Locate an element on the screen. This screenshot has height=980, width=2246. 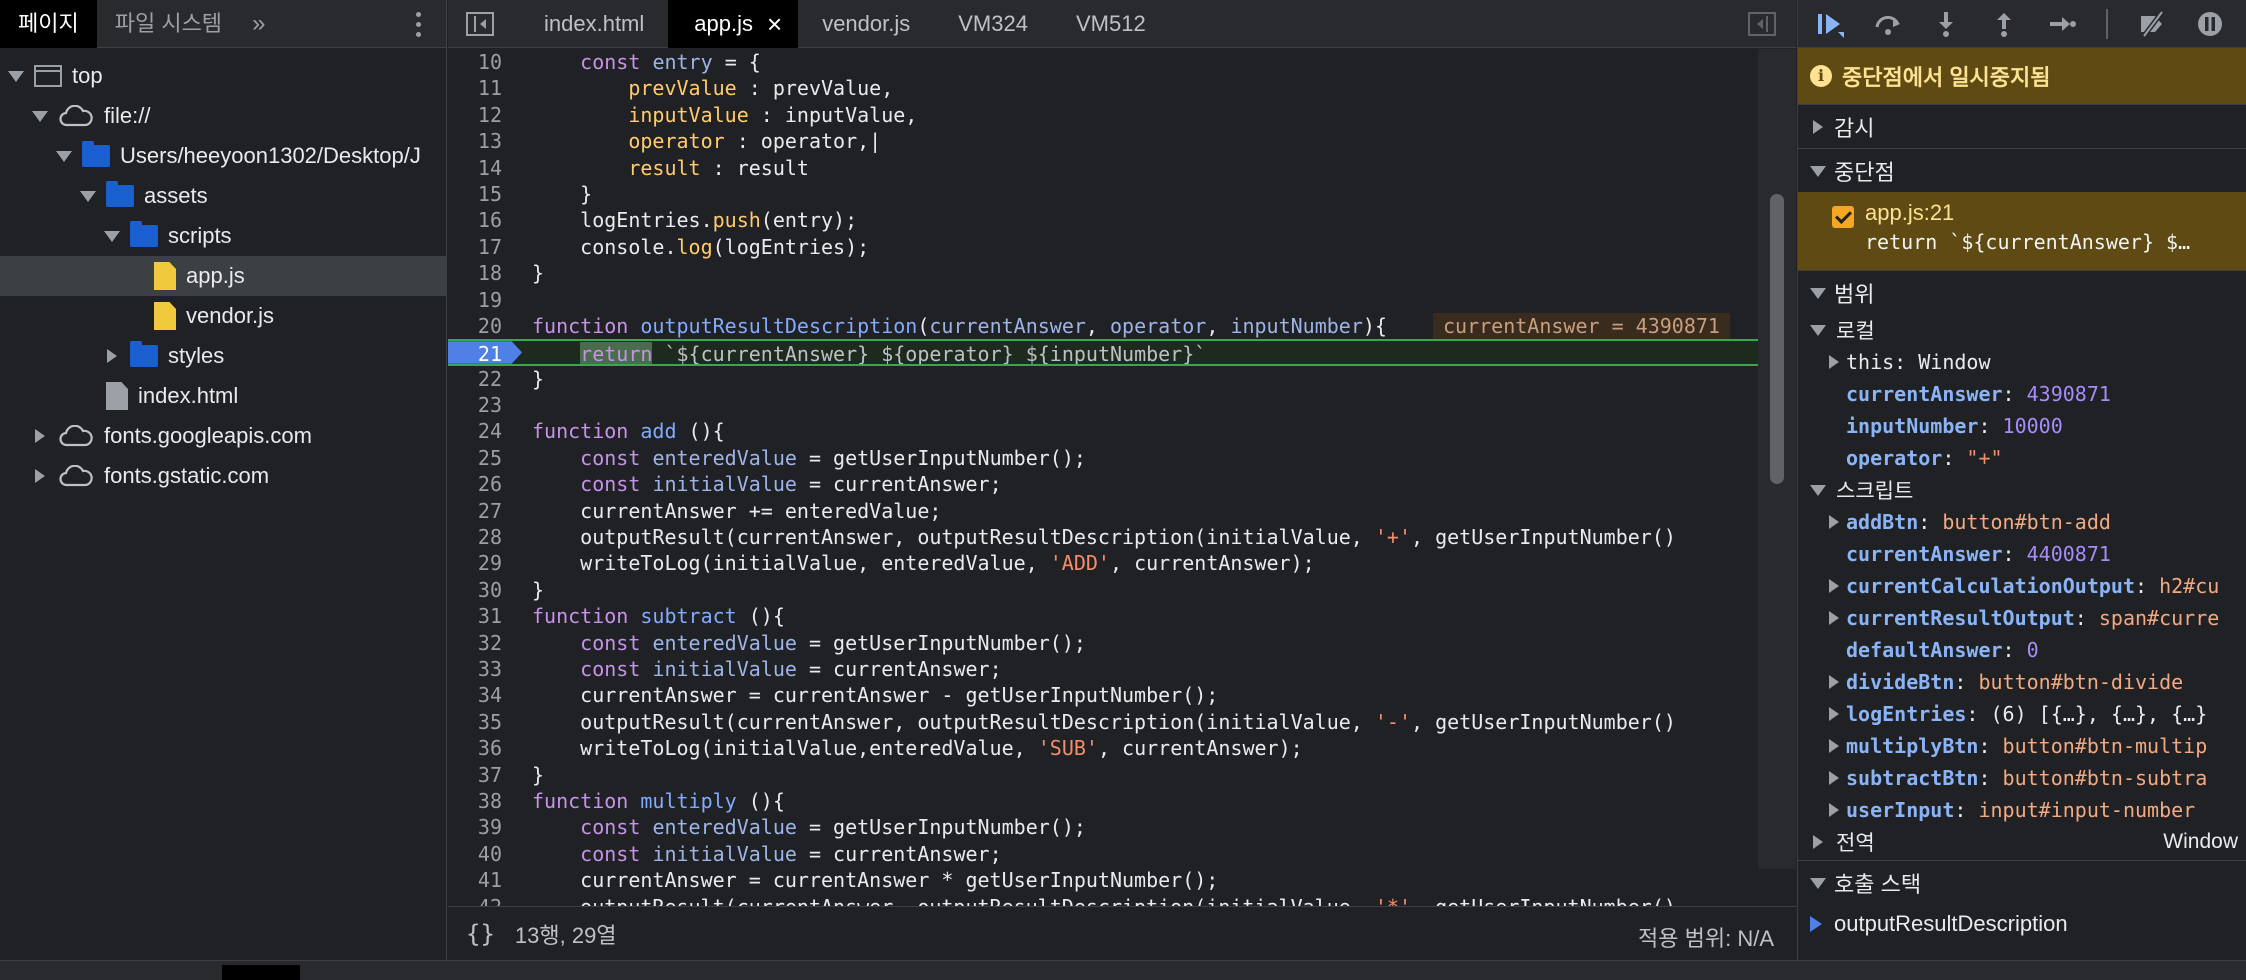
code-line: 40 const initialValue = currentAnswer; is located at coordinates (1122, 854).